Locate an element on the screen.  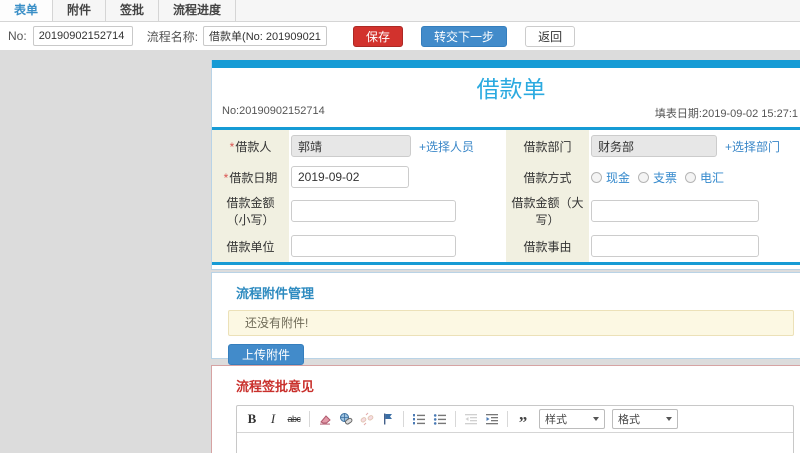
borrower-label: *借款人 is located at coordinates (250, 146).